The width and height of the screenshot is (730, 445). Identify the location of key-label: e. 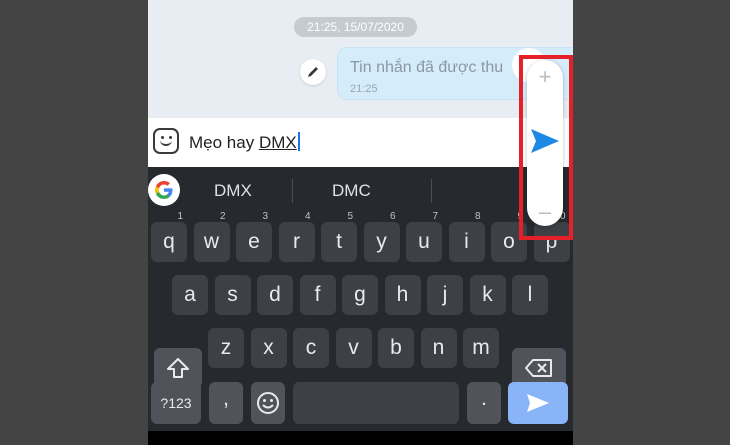
(254, 241).